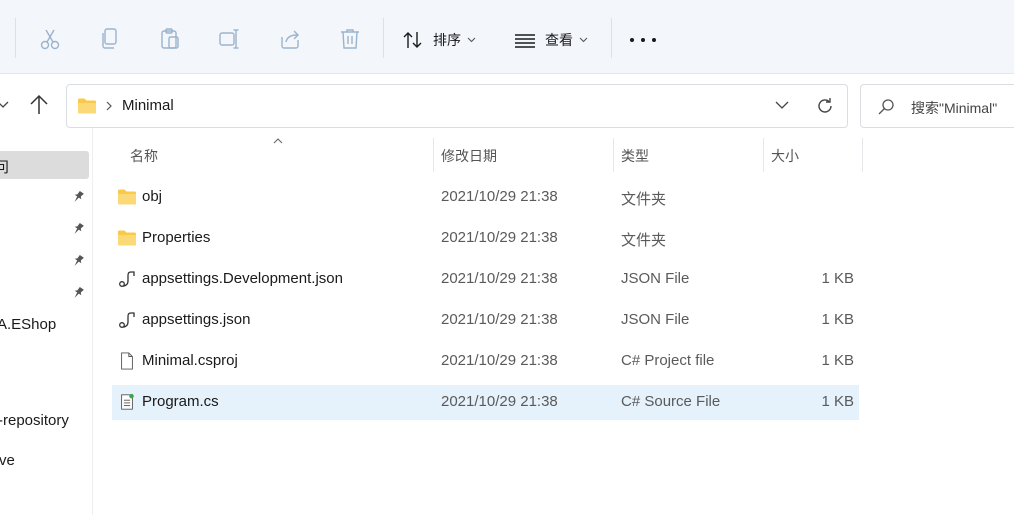 This screenshot has width=1014, height=515. Describe the element at coordinates (825, 106) in the screenshot. I see `refresh-icon` at that location.